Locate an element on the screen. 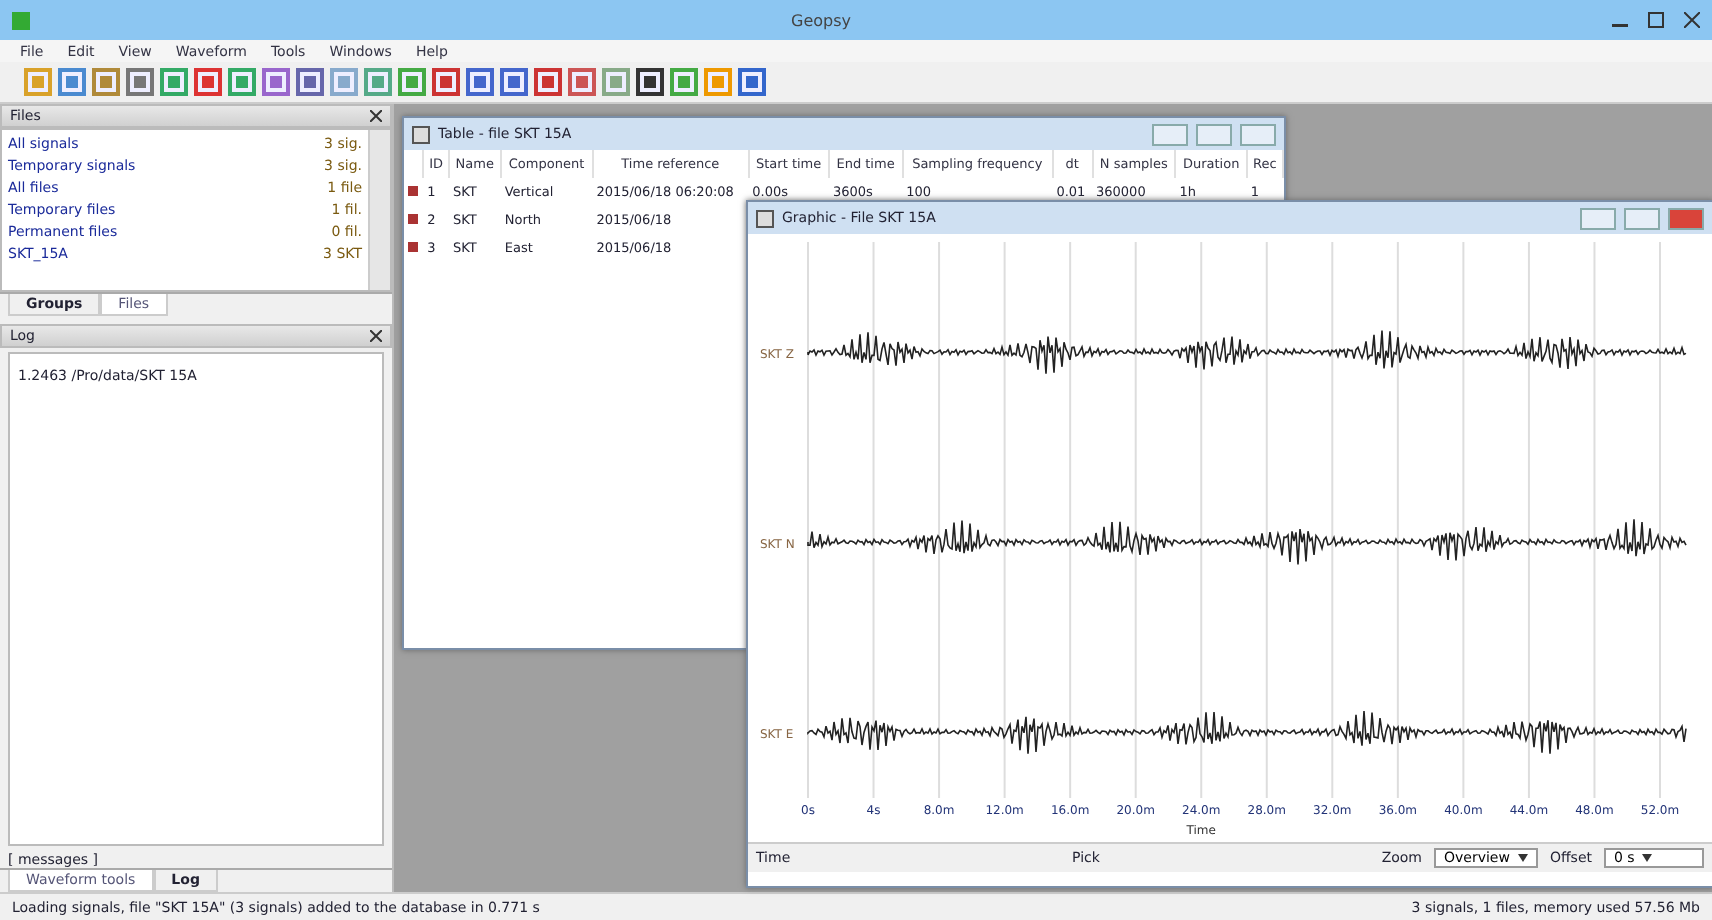 This screenshot has height=920, width=1712. scrollbar is located at coordinates (379, 210).